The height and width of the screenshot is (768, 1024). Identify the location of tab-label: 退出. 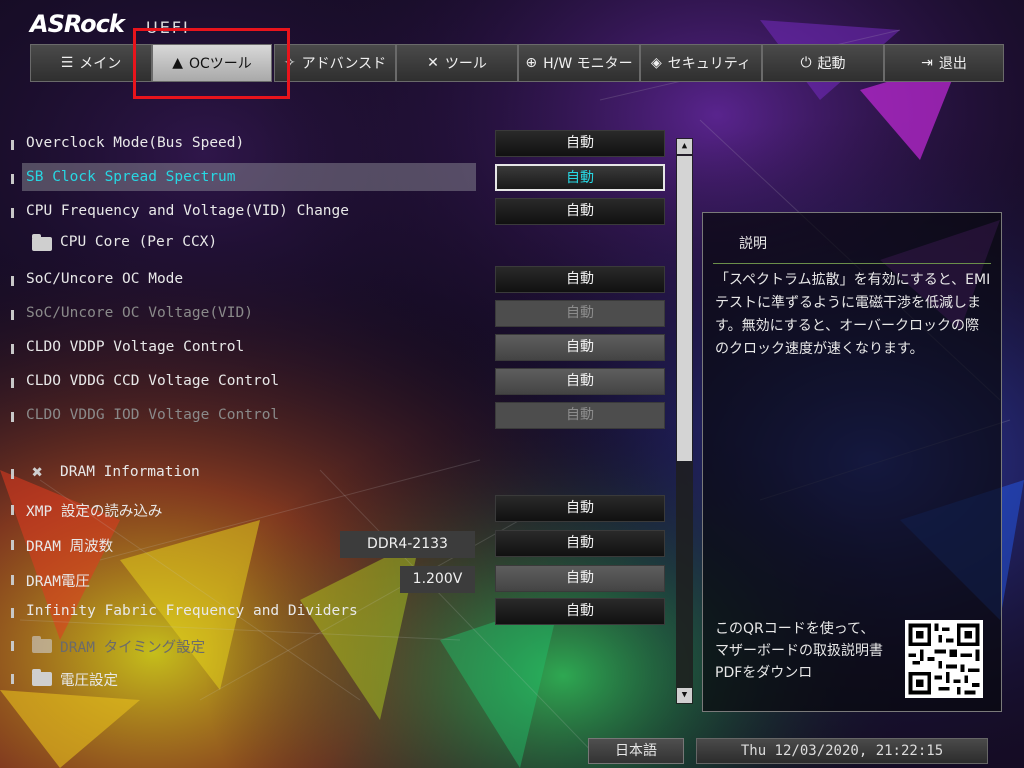
(952, 64).